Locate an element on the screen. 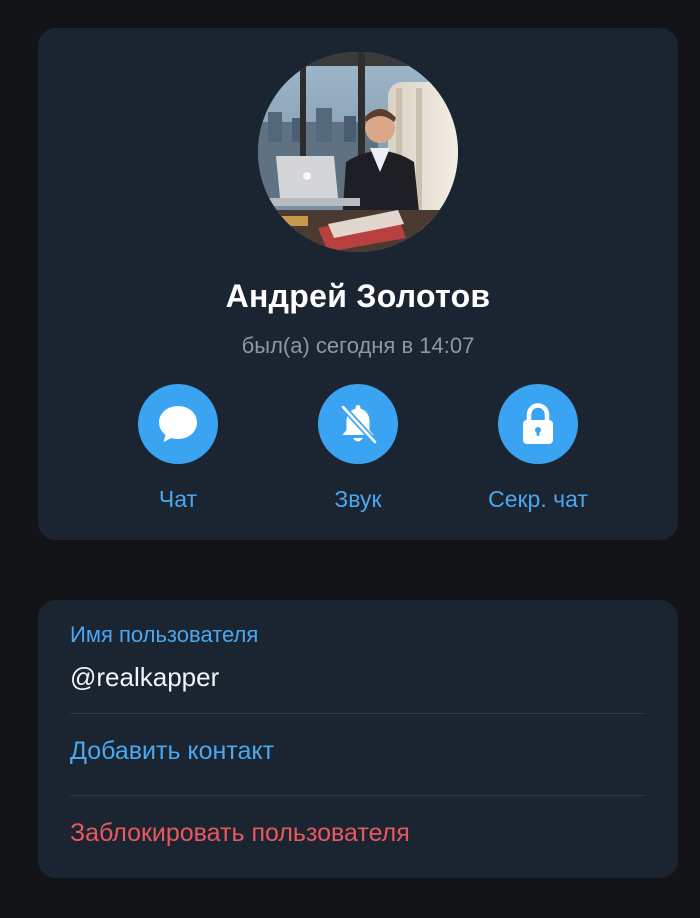 This screenshot has height=918, width=700. profile-name: Андрей Золотов is located at coordinates (358, 296).